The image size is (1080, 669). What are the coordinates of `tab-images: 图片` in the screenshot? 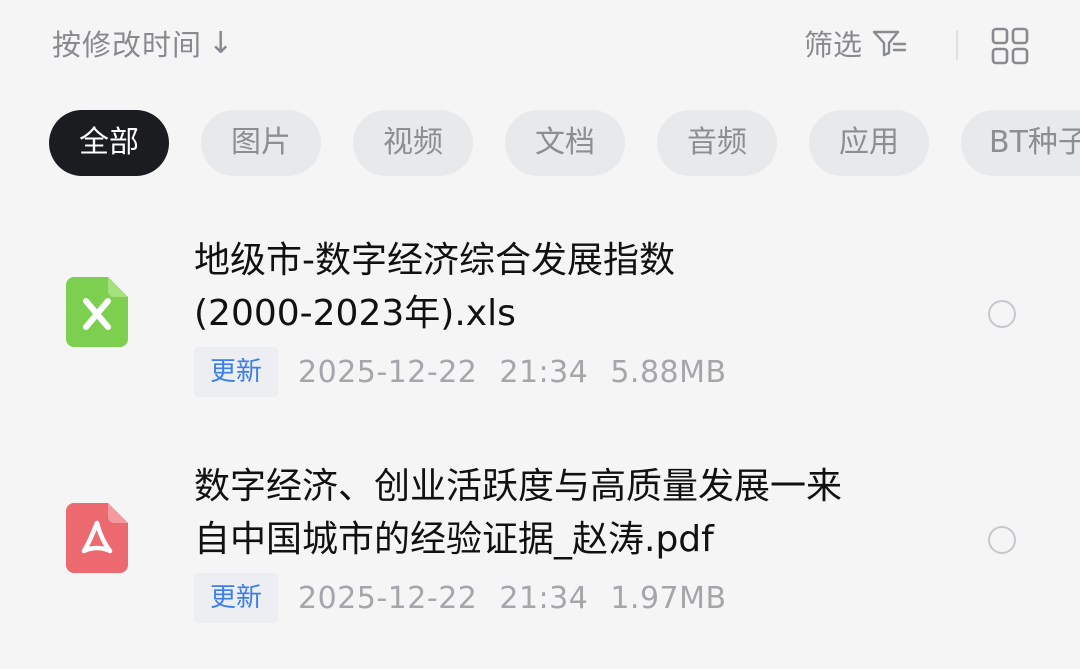 It's located at (261, 143).